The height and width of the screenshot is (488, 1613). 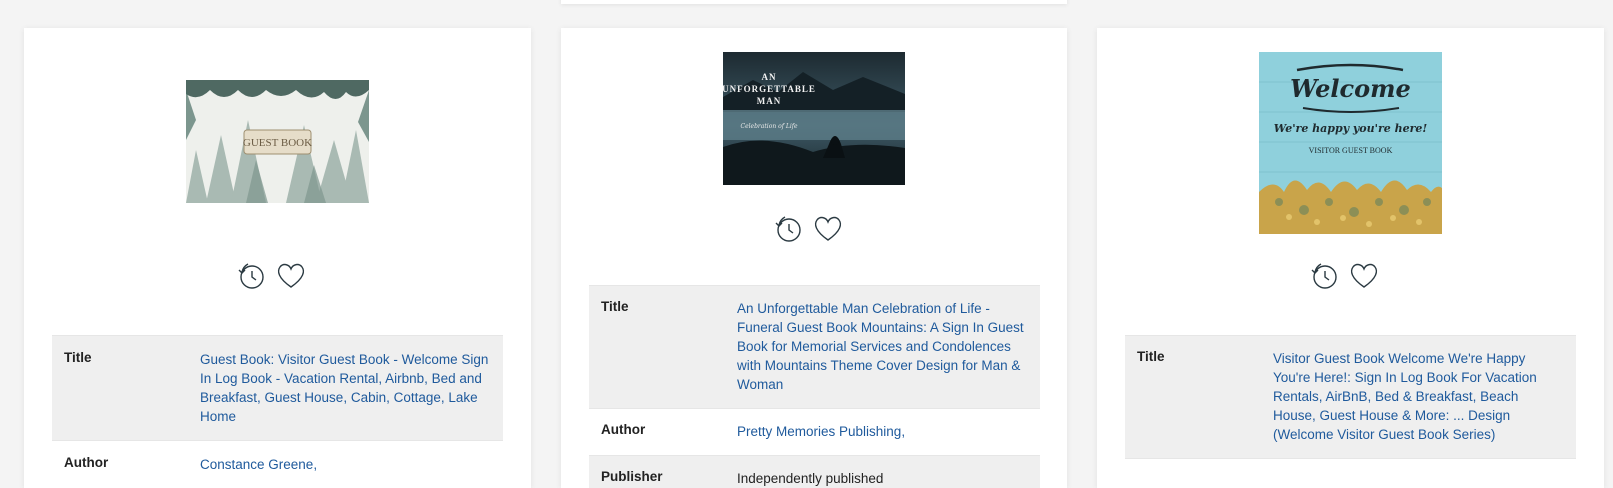 I want to click on book-cover-image: AN UNFORGETTABLE MAN Celebration of Life, so click(x=814, y=118).